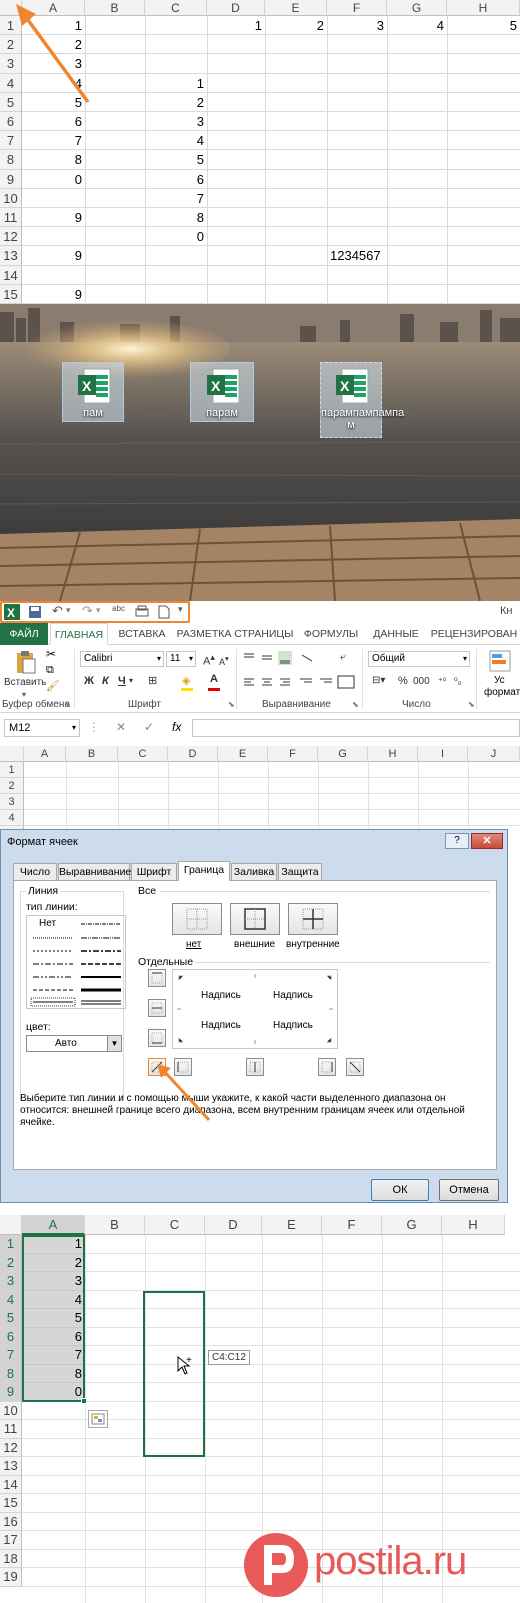  What do you see at coordinates (176, 140) in the screenshot?
I see `cell-C7: 4` at bounding box center [176, 140].